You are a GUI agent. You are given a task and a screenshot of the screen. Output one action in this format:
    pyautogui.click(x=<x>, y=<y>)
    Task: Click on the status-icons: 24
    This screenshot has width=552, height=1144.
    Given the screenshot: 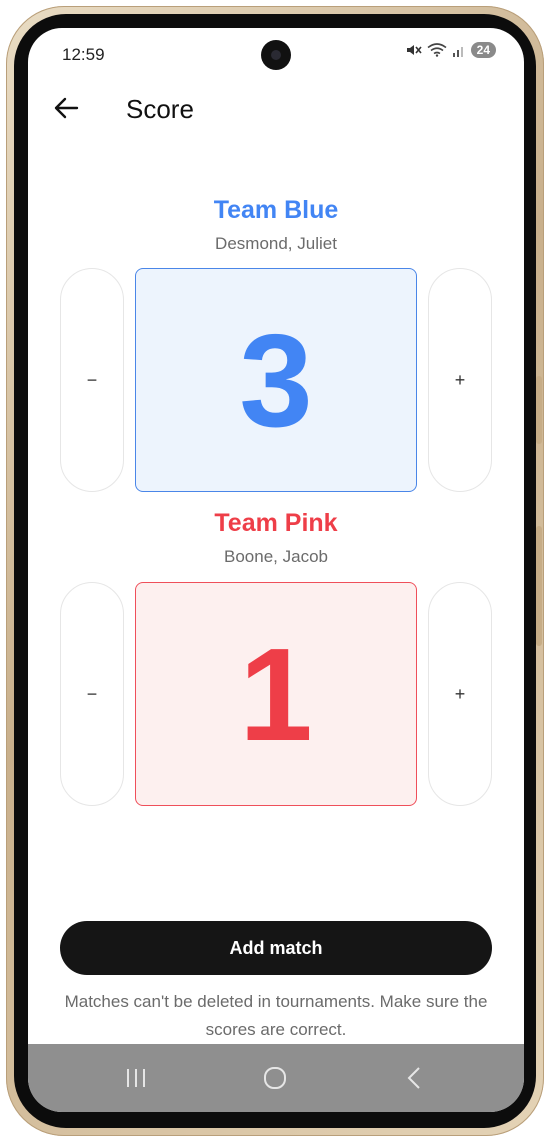 What is the action you would take?
    pyautogui.click(x=451, y=50)
    